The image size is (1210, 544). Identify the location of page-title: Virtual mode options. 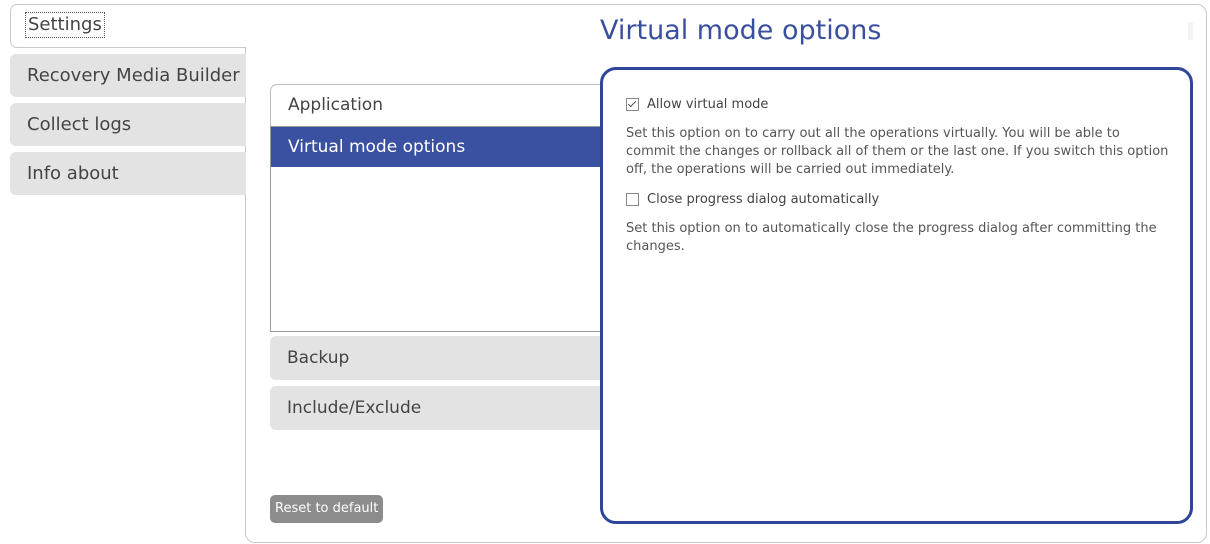
(741, 30).